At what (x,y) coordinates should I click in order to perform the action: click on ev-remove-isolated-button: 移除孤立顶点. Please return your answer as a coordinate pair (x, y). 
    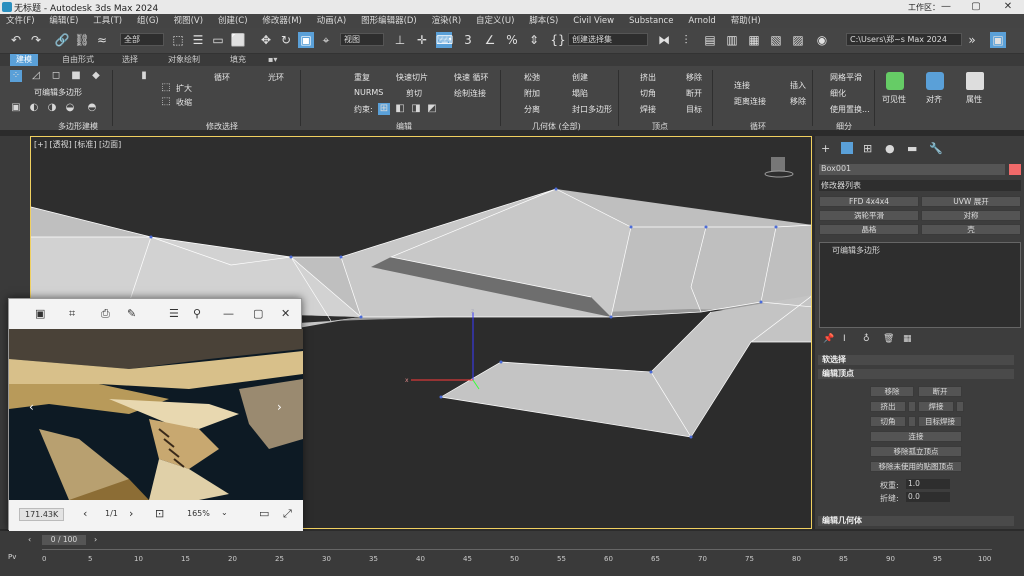
    Looking at the image, I should click on (916, 451).